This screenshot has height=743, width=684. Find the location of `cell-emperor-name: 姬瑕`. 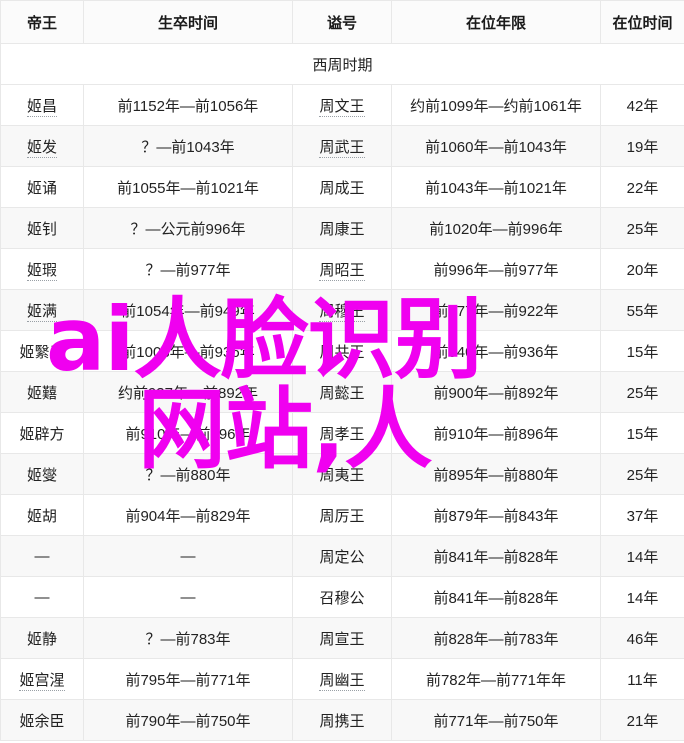

cell-emperor-name: 姬瑕 is located at coordinates (42, 269).